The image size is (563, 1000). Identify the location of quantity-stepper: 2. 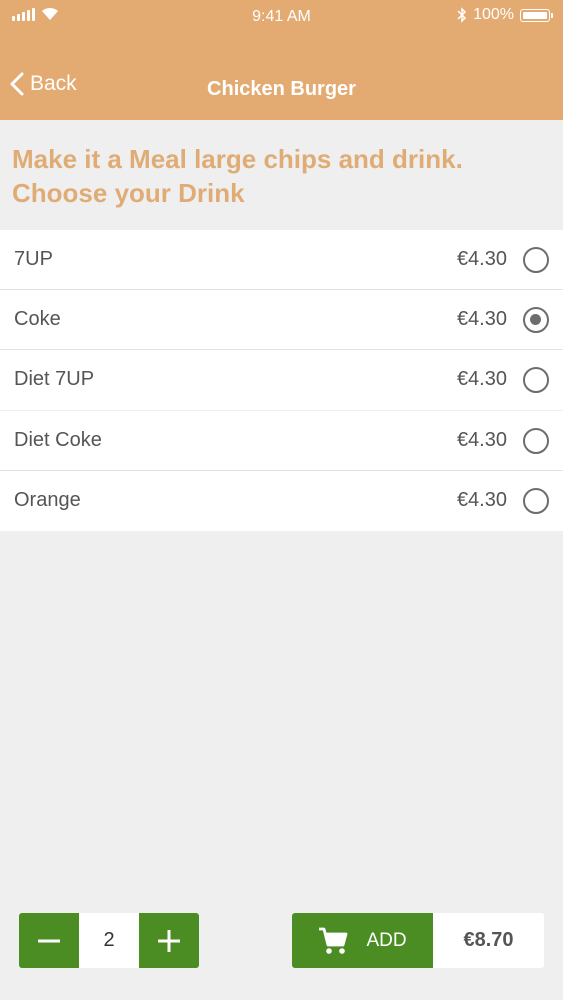
(109, 940).